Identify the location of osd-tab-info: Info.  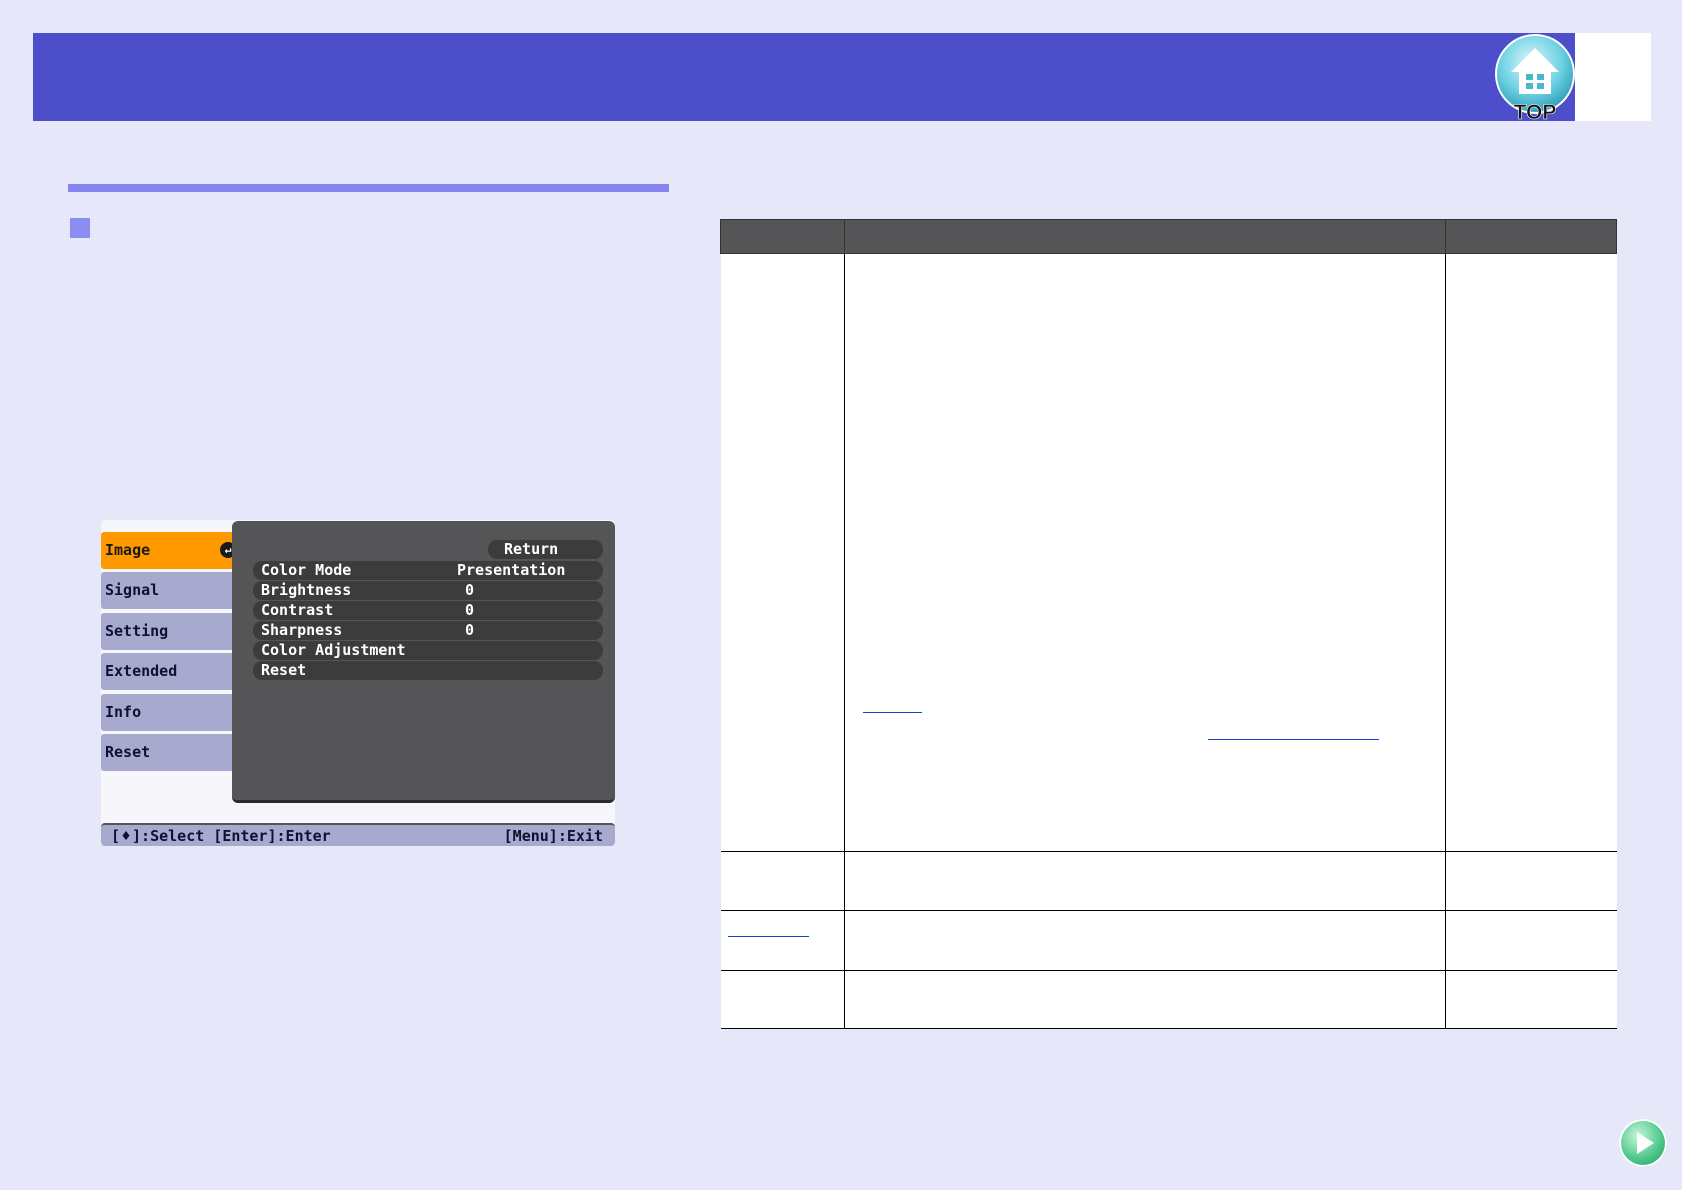
(170, 712).